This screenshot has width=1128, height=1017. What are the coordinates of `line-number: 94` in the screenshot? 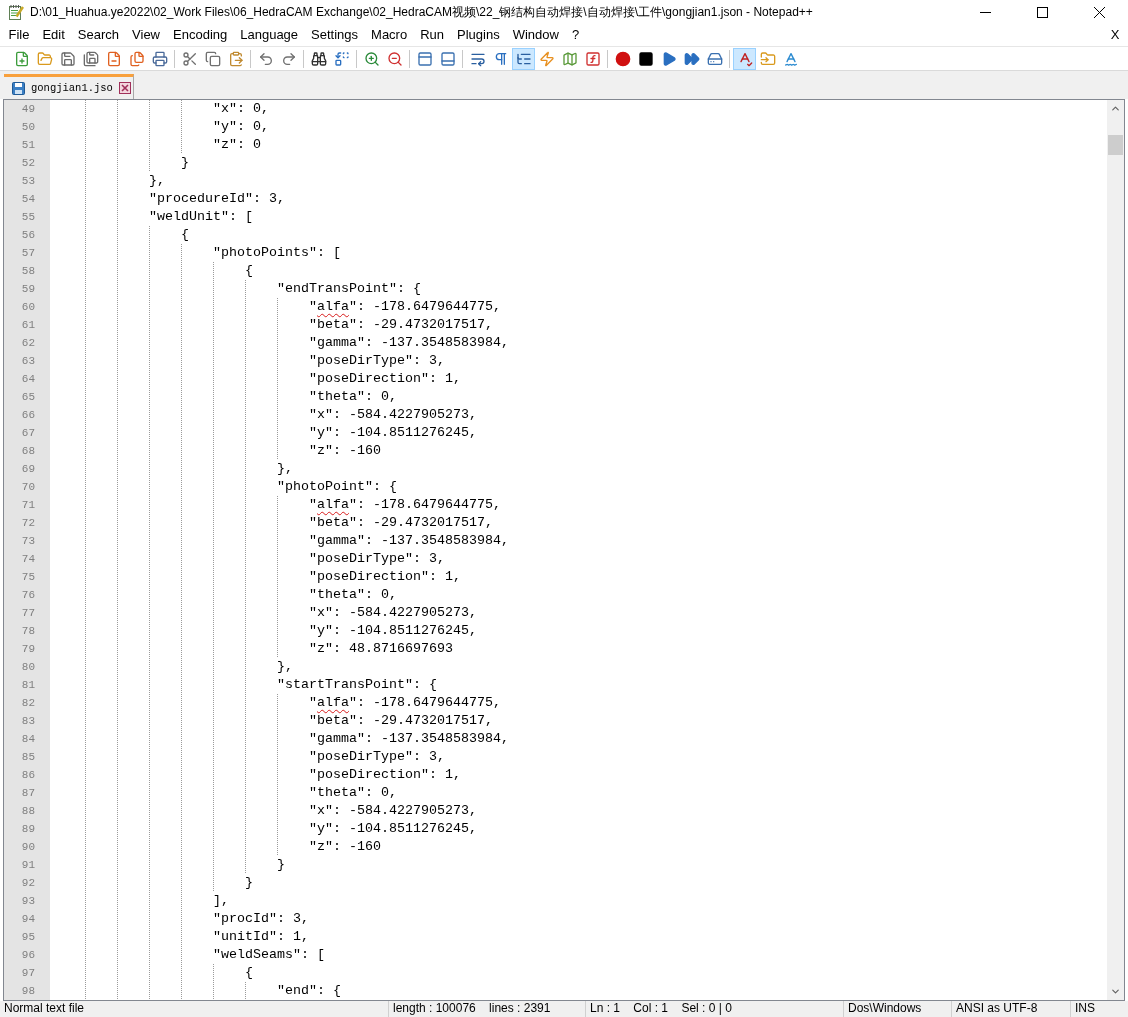 It's located at (27, 919).